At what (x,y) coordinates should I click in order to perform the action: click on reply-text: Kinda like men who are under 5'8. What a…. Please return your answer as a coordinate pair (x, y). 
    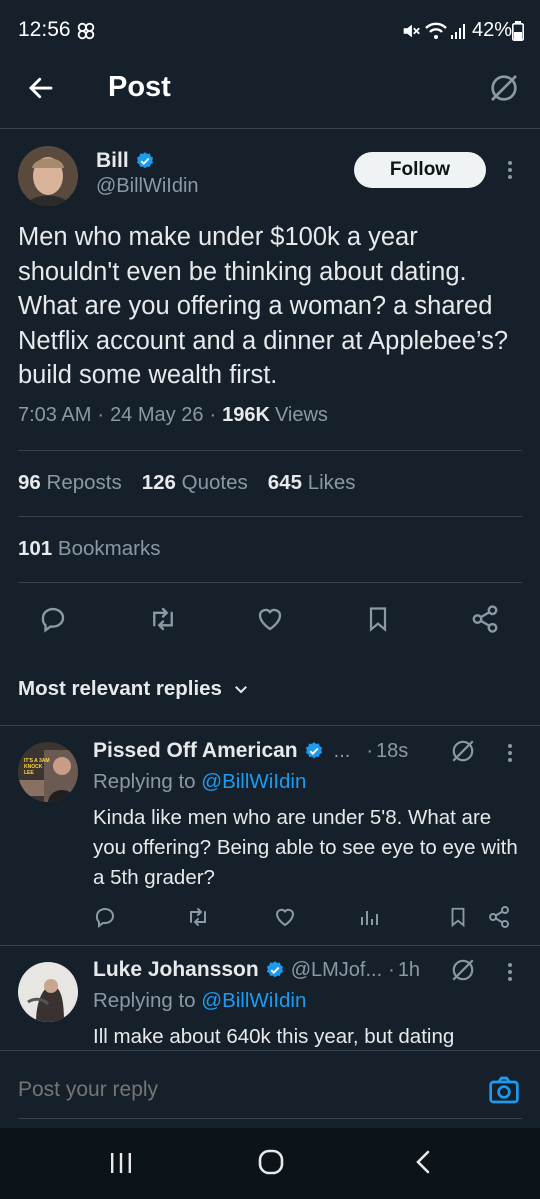
    Looking at the image, I should click on (305, 847).